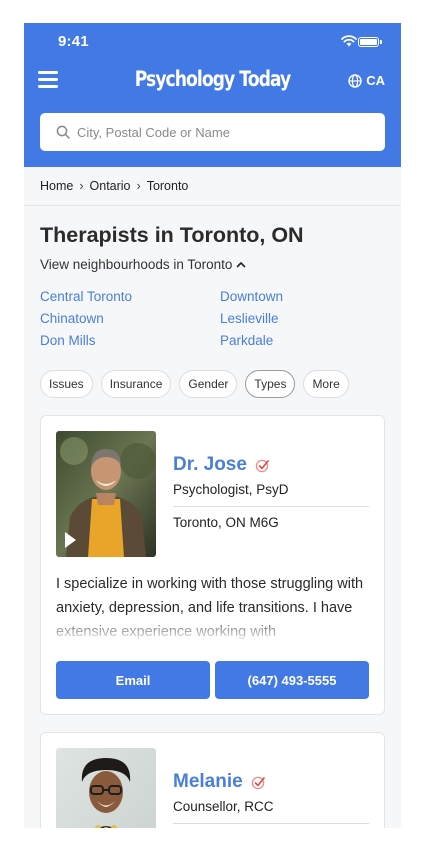 Image resolution: width=423 pixels, height=852 pixels. What do you see at coordinates (270, 384) in the screenshot?
I see `filter-chip-types: Types` at bounding box center [270, 384].